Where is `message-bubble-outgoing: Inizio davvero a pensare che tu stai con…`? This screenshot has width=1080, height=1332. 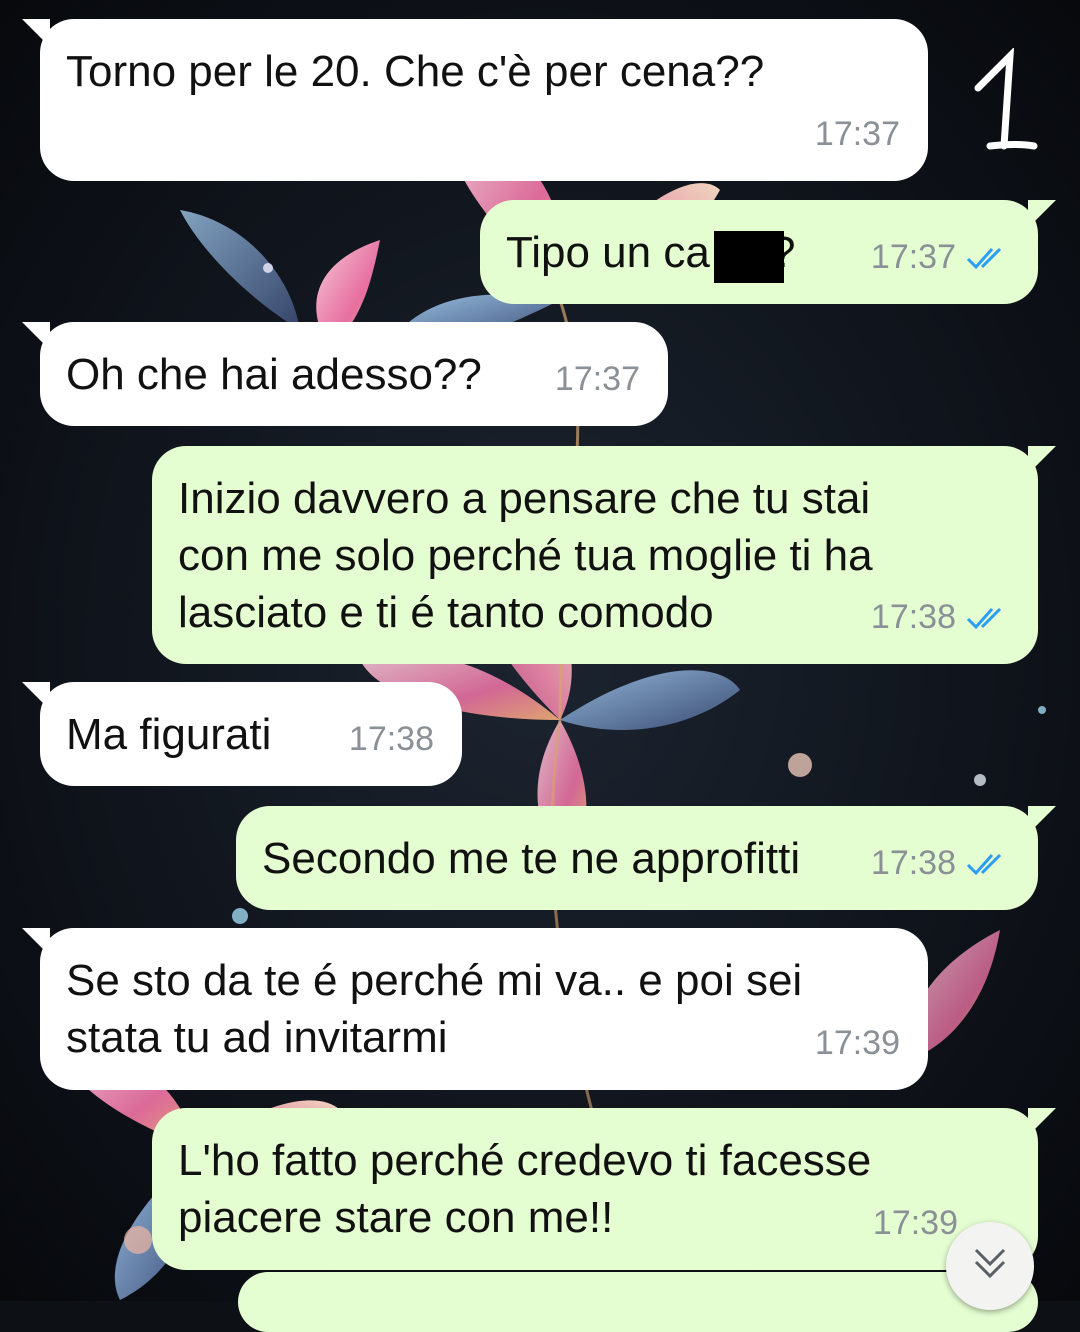
message-bubble-outgoing: Inizio davvero a pensare che tu stai con… is located at coordinates (604, 555).